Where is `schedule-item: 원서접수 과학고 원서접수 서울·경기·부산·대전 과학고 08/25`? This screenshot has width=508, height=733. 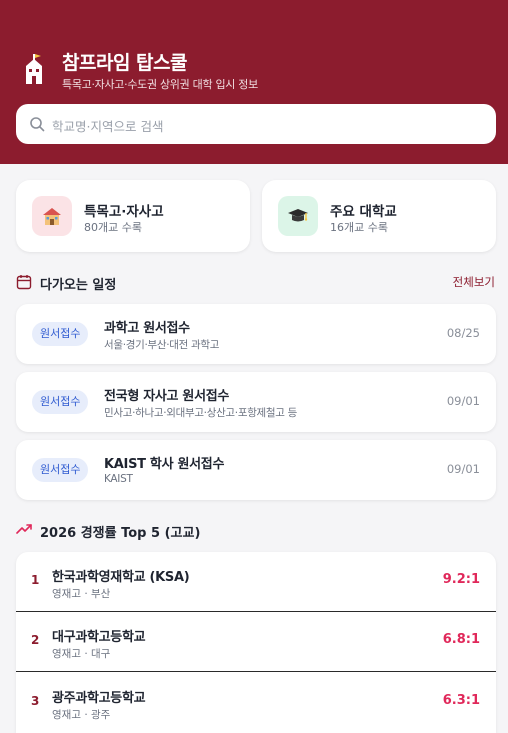 schedule-item: 원서접수 과학고 원서접수 서울·경기·부산·대전 과학고 08/25 is located at coordinates (256, 334).